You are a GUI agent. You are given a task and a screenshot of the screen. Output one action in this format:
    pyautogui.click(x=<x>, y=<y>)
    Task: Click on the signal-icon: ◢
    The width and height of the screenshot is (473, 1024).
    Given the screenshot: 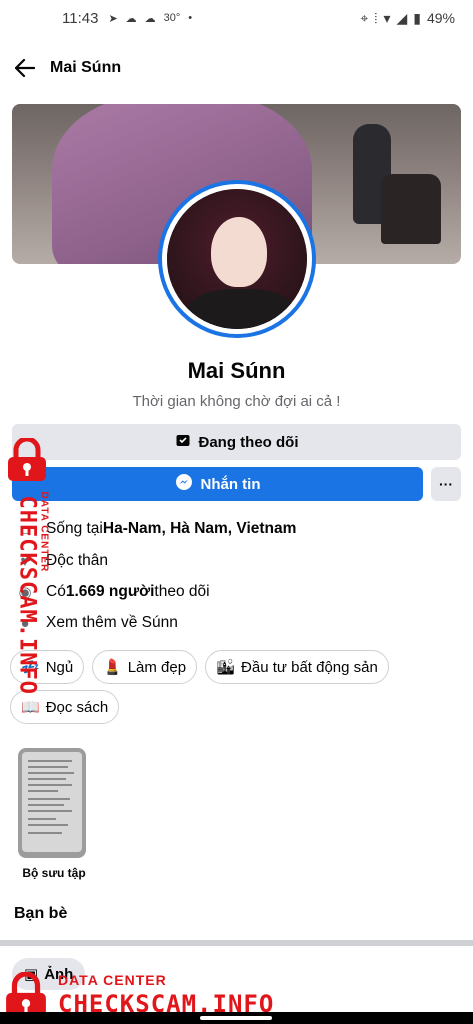 What is the action you would take?
    pyautogui.click(x=402, y=17)
    